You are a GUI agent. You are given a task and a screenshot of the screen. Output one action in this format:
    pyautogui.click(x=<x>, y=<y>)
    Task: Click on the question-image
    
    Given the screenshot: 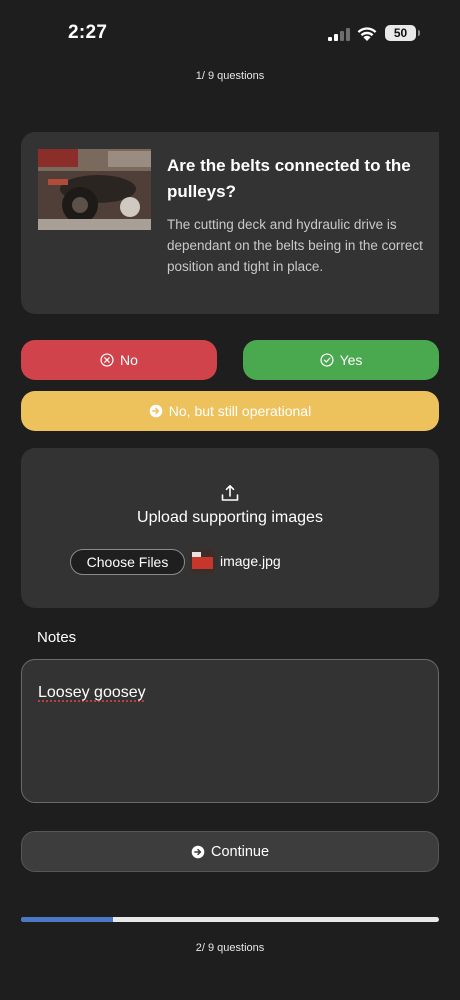 What is the action you would take?
    pyautogui.click(x=94, y=189)
    